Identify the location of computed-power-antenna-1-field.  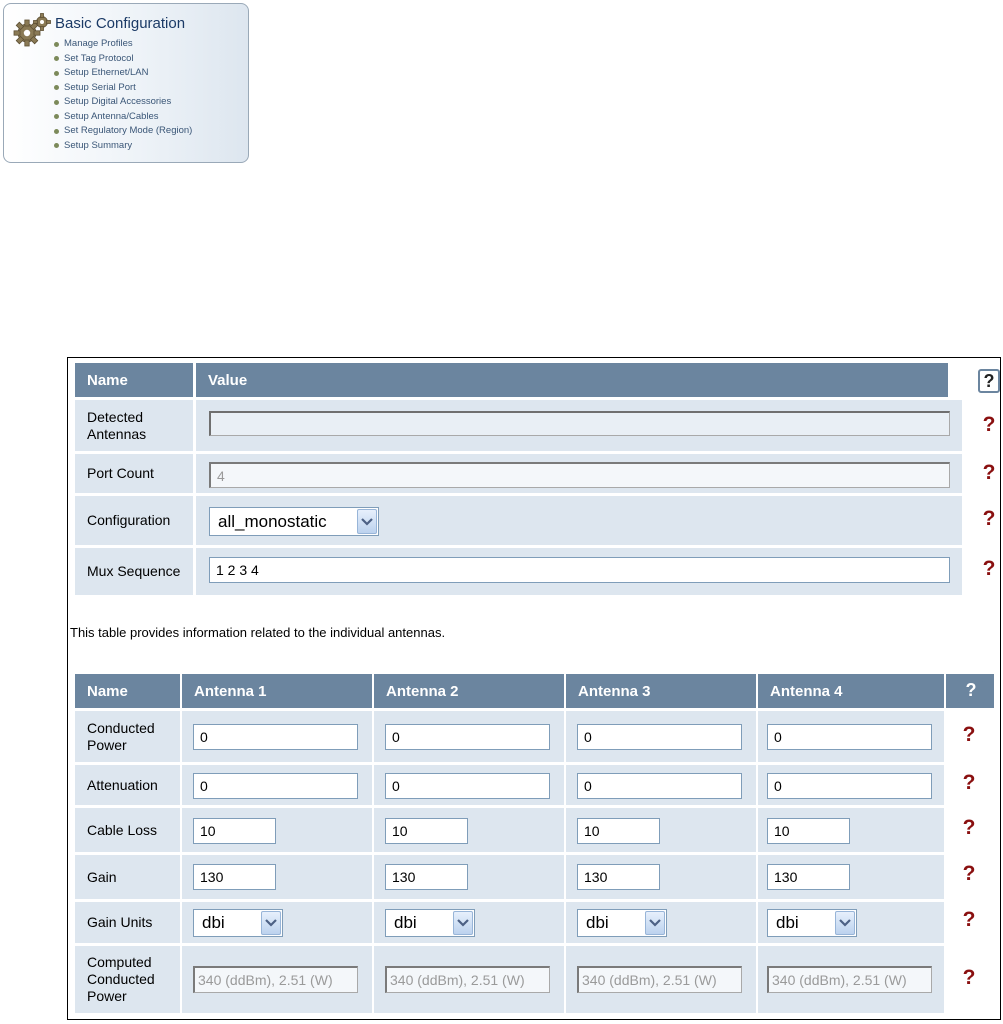
(275, 979).